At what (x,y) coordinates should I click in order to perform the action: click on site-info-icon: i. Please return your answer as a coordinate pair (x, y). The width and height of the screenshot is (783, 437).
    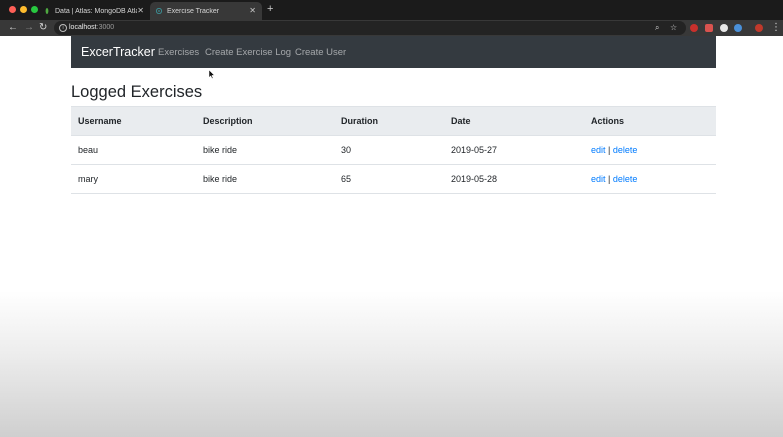
    Looking at the image, I should click on (63, 28).